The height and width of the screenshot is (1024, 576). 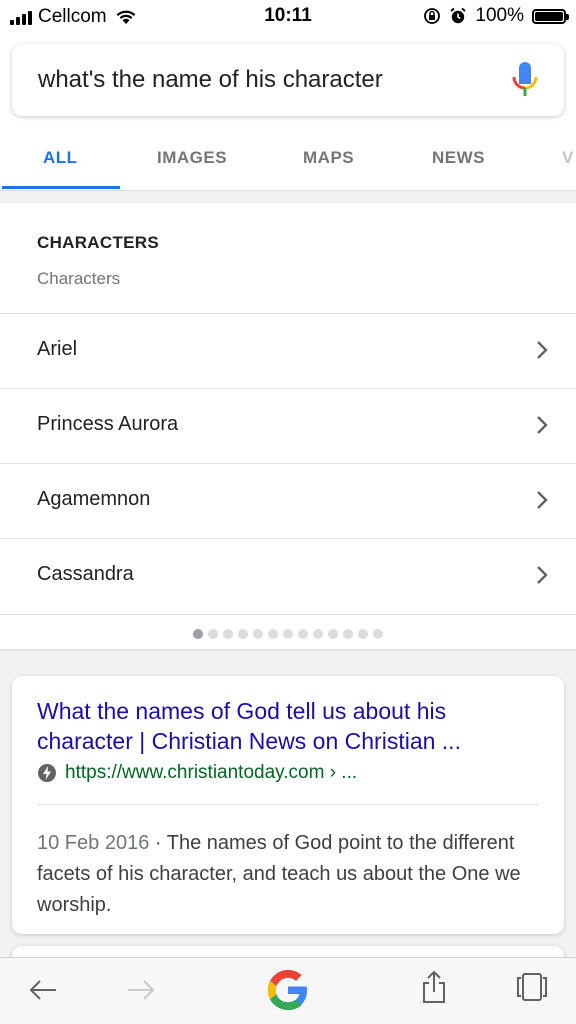 What do you see at coordinates (328, 158) in the screenshot?
I see `tab-maps: MAPS` at bounding box center [328, 158].